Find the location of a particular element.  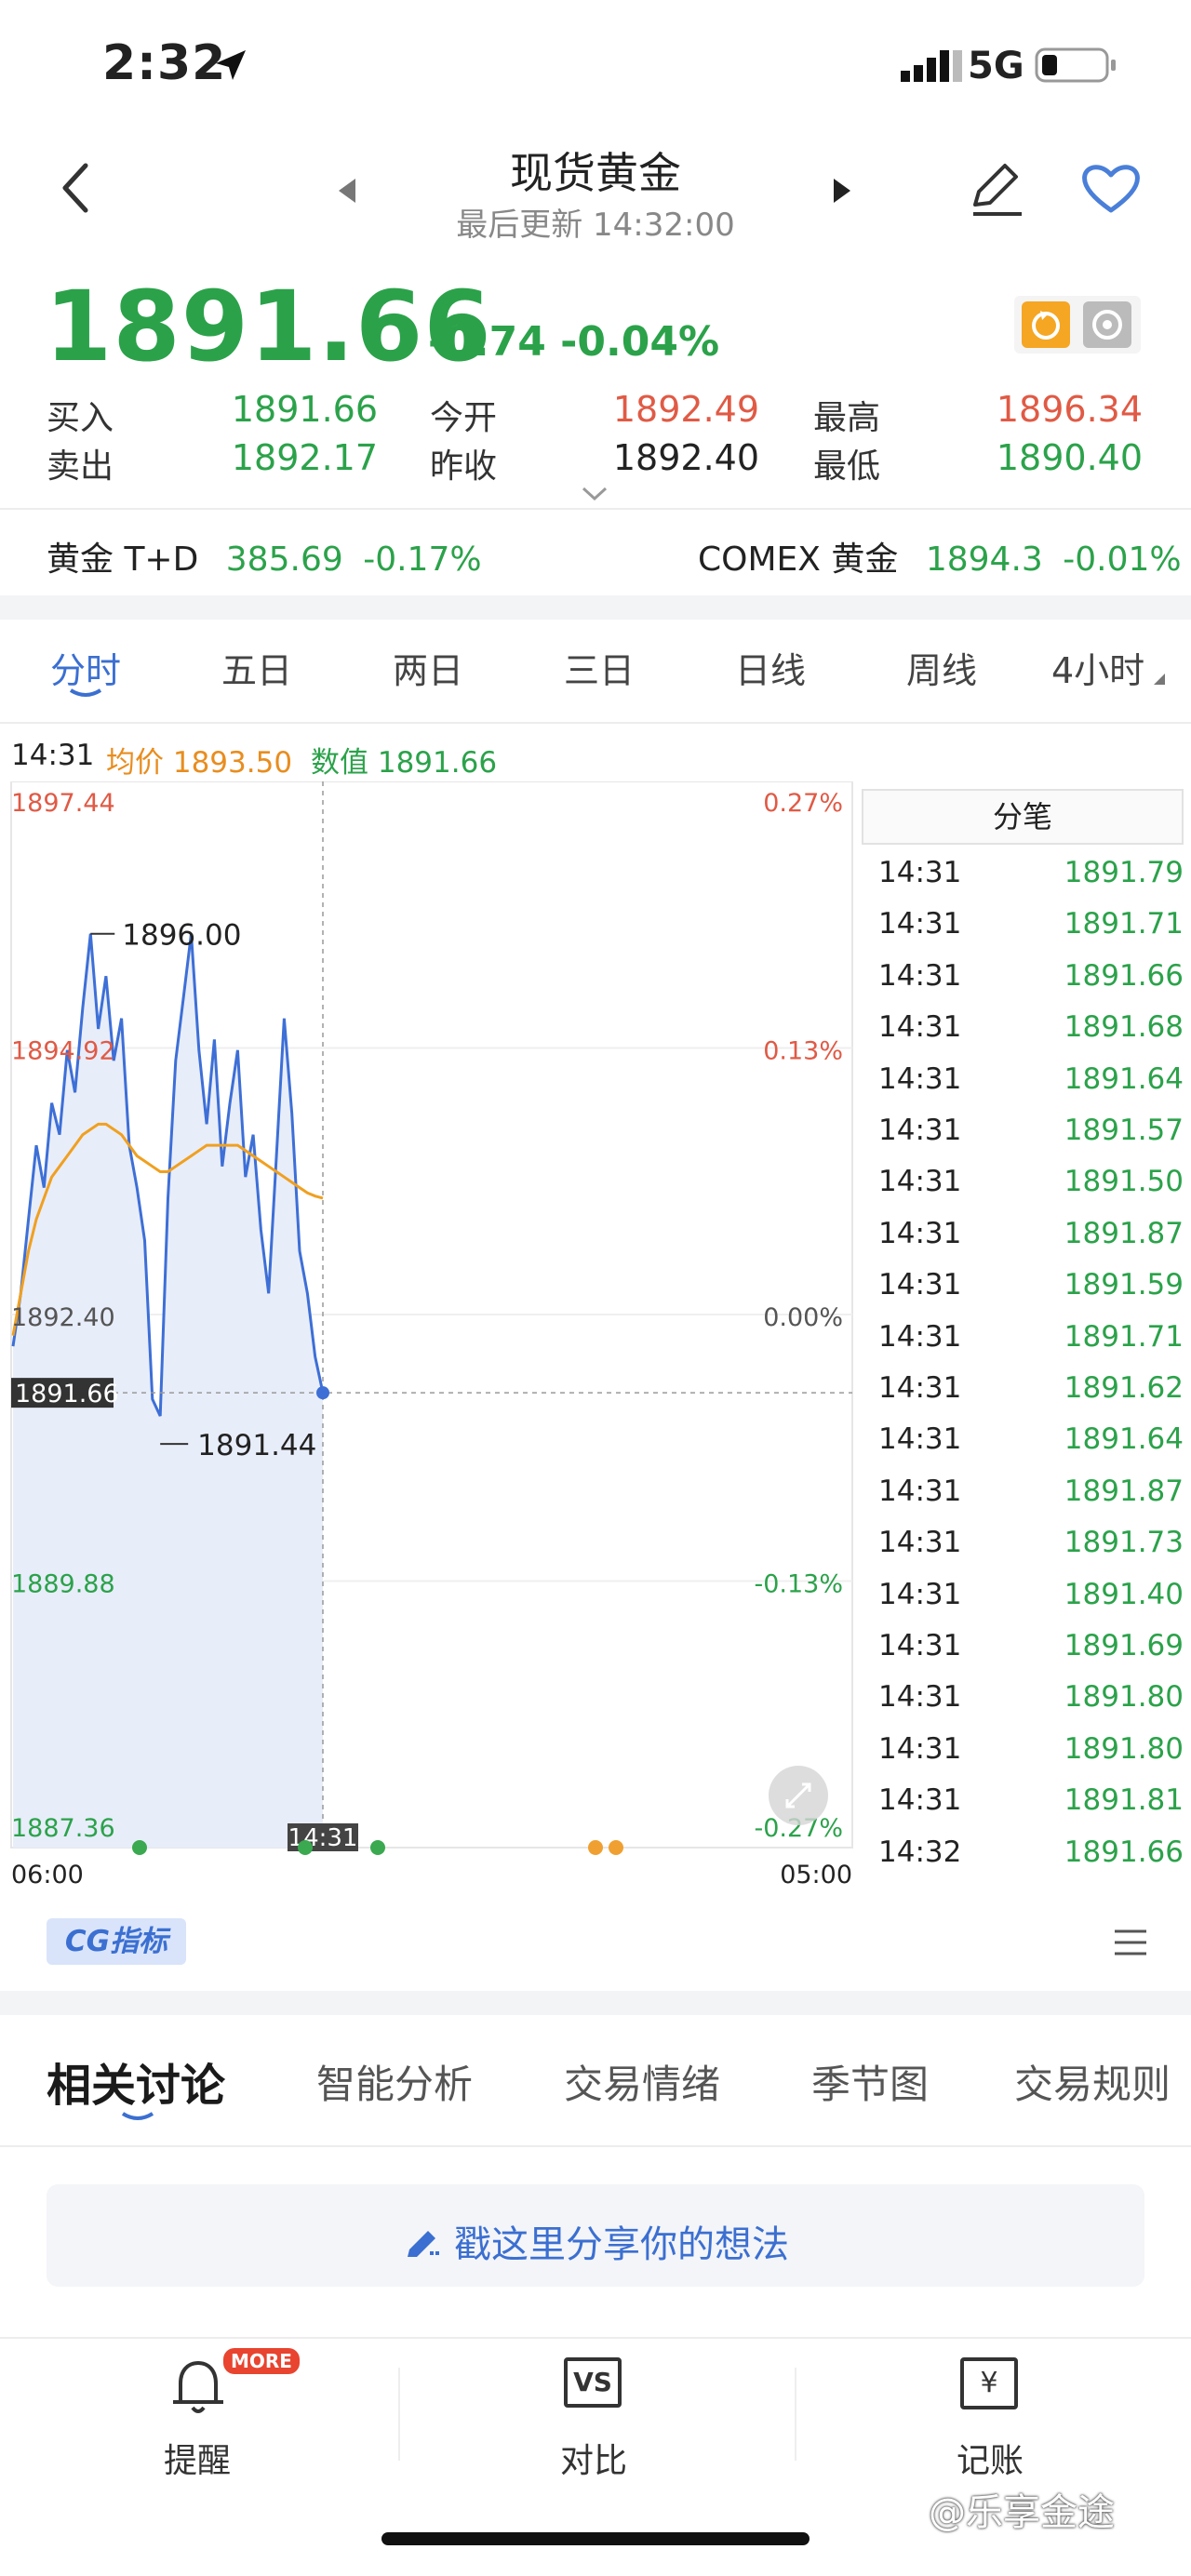

current-price: 1891.66 is located at coordinates (268, 326).